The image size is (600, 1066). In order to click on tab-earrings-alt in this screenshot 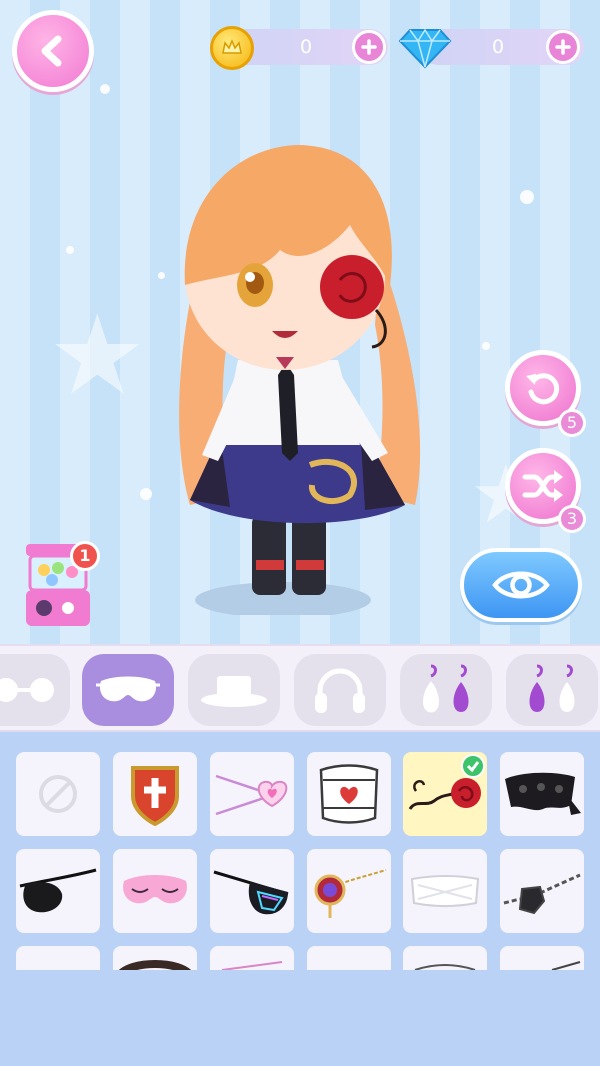, I will do `click(552, 690)`.